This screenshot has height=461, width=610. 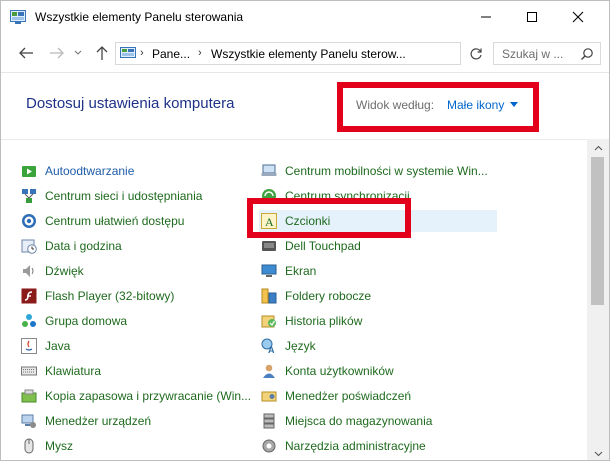 I want to click on mobility-icon, so click(x=269, y=170).